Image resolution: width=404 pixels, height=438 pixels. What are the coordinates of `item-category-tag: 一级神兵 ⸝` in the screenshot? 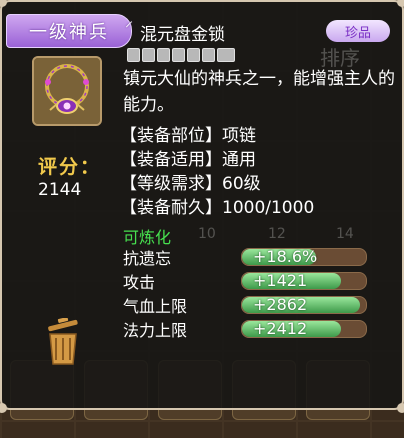 It's located at (69, 29).